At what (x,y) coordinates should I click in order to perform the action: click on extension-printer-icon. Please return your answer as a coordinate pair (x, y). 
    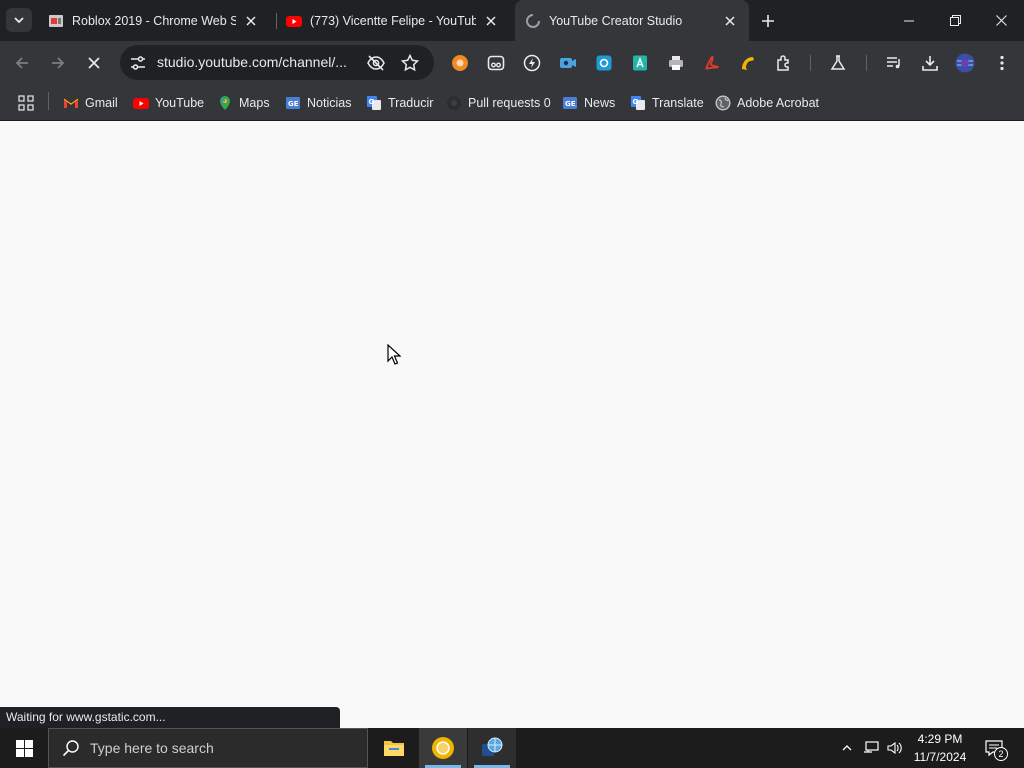
    Looking at the image, I should click on (676, 63).